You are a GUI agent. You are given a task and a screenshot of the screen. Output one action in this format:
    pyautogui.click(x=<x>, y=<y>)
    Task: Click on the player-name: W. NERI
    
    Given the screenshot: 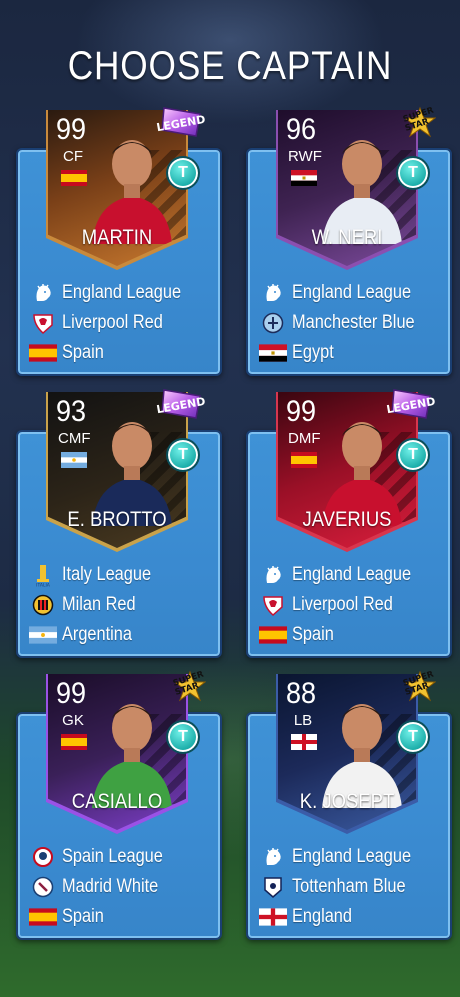 What is the action you would take?
    pyautogui.click(x=347, y=237)
    